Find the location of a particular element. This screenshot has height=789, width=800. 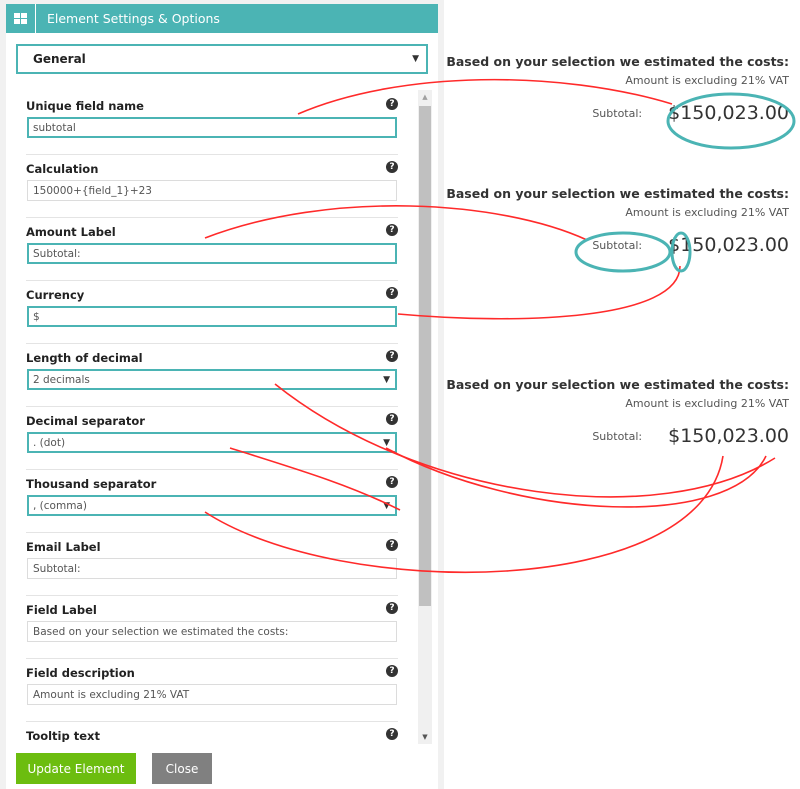

update-element-button: Update Element is located at coordinates (76, 768).